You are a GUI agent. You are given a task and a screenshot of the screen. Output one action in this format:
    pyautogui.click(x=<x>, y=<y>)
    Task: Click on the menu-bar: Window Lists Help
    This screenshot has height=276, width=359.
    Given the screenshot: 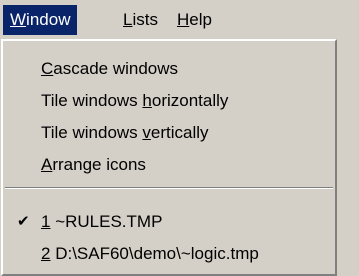 What is the action you would take?
    pyautogui.click(x=179, y=20)
    